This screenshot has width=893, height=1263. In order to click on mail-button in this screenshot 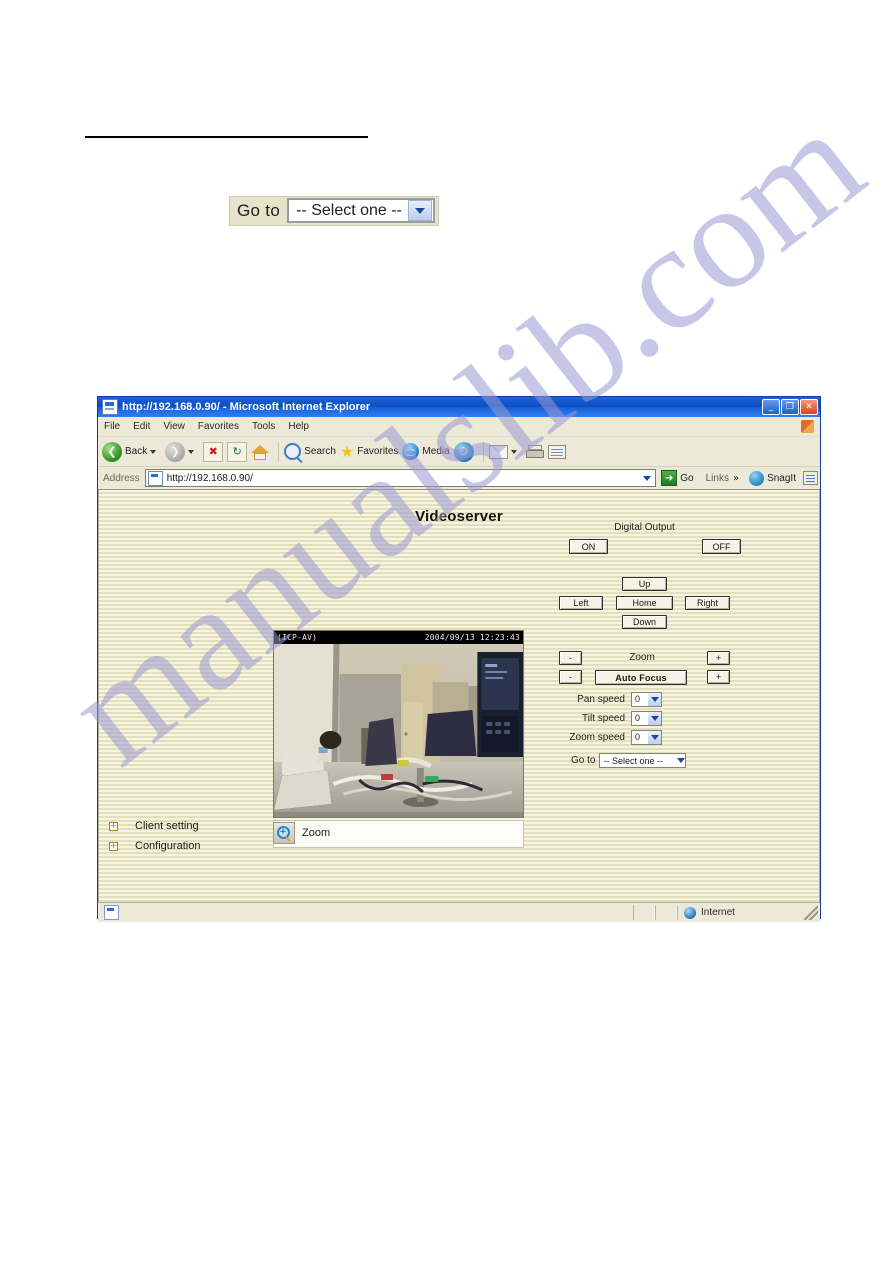, I will do `click(505, 451)`.